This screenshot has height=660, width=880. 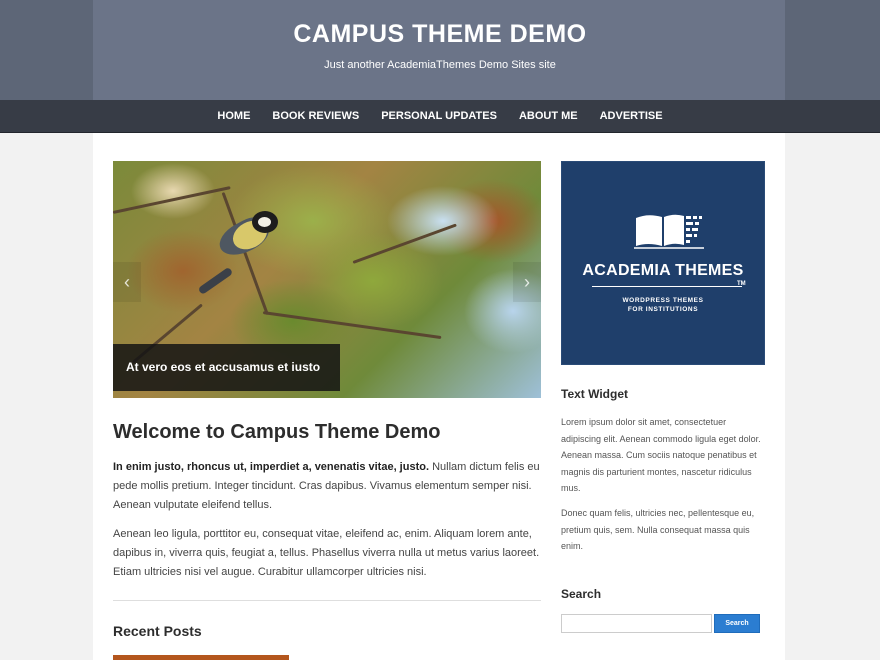 I want to click on search-input, so click(x=636, y=623).